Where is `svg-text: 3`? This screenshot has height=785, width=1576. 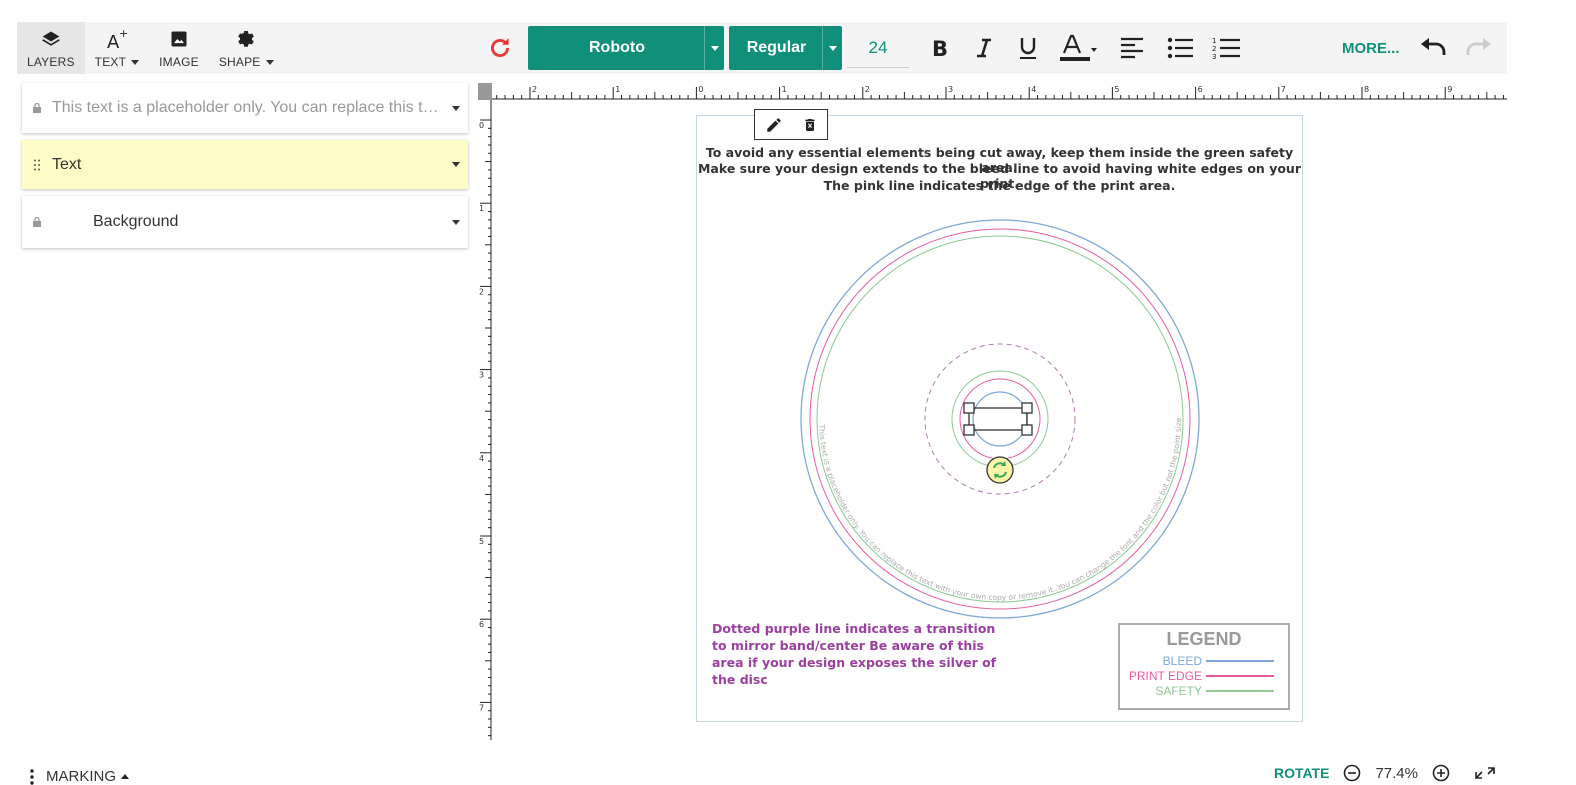 svg-text: 3 is located at coordinates (1214, 56).